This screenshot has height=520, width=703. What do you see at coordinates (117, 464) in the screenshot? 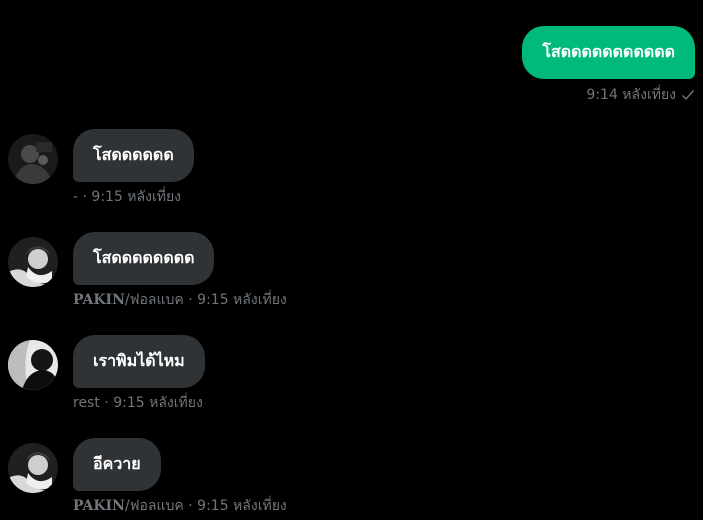
I see `incoming-message-bubble: อีควาย` at bounding box center [117, 464].